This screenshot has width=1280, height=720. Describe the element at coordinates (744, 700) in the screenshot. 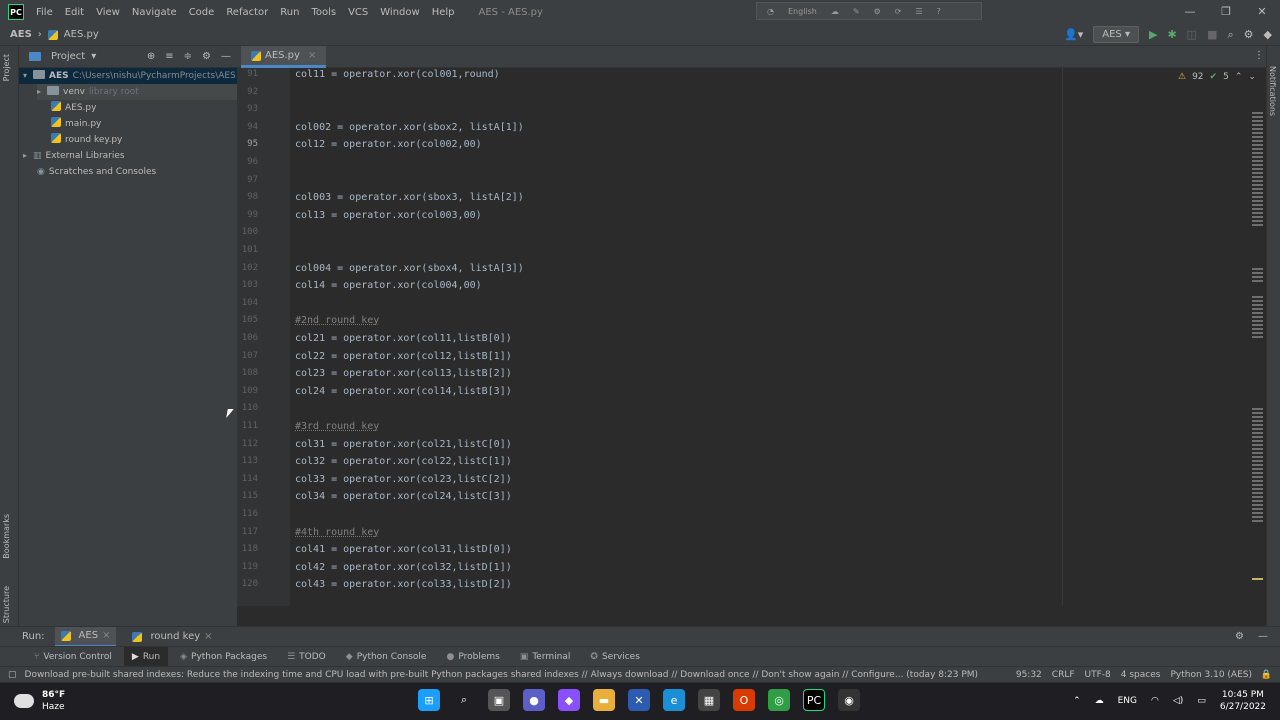

I see `office-icon: O` at that location.